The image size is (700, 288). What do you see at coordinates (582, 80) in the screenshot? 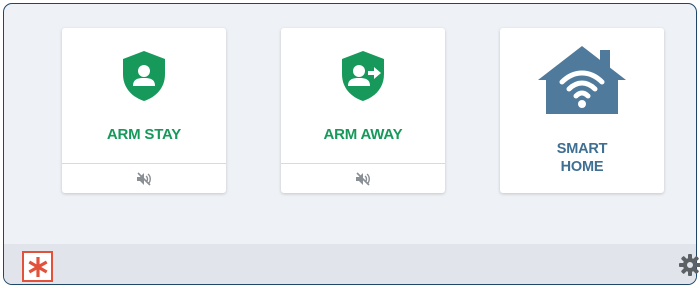
I see `house-wifi-icon` at bounding box center [582, 80].